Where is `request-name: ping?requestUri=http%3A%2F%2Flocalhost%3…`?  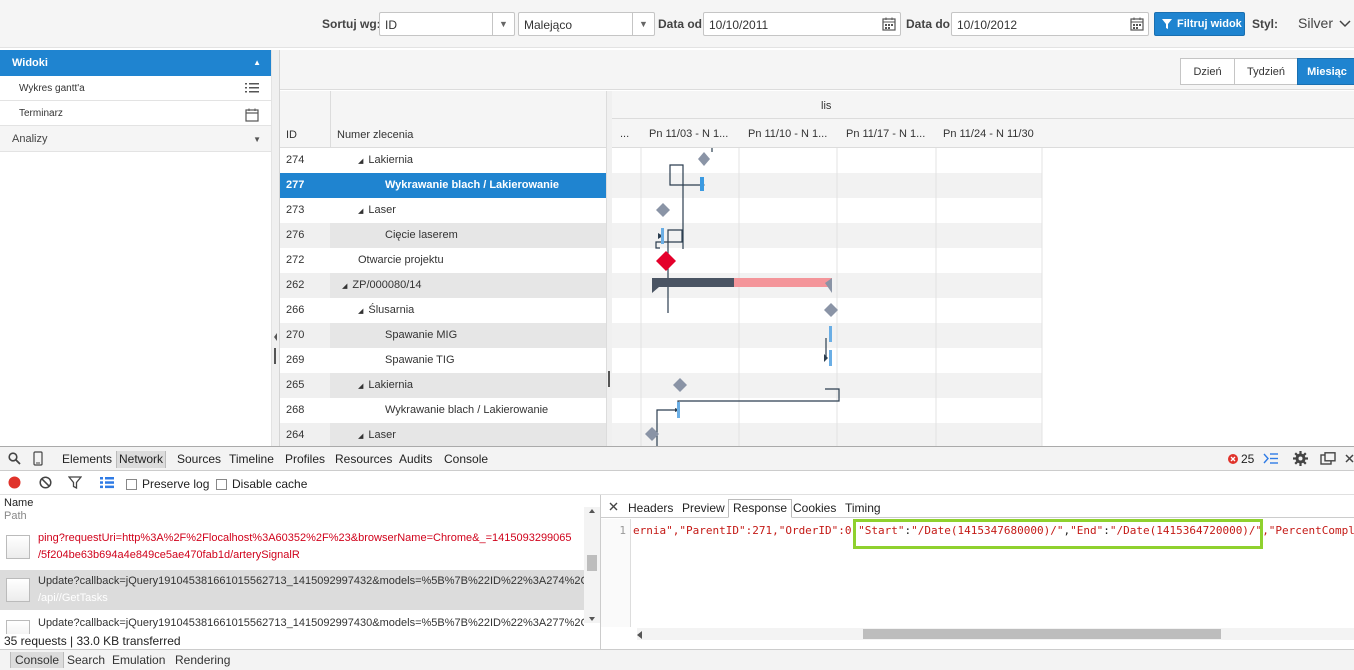 request-name: ping?requestUri=http%3A%2F%2Flocalhost%3… is located at coordinates (305, 538).